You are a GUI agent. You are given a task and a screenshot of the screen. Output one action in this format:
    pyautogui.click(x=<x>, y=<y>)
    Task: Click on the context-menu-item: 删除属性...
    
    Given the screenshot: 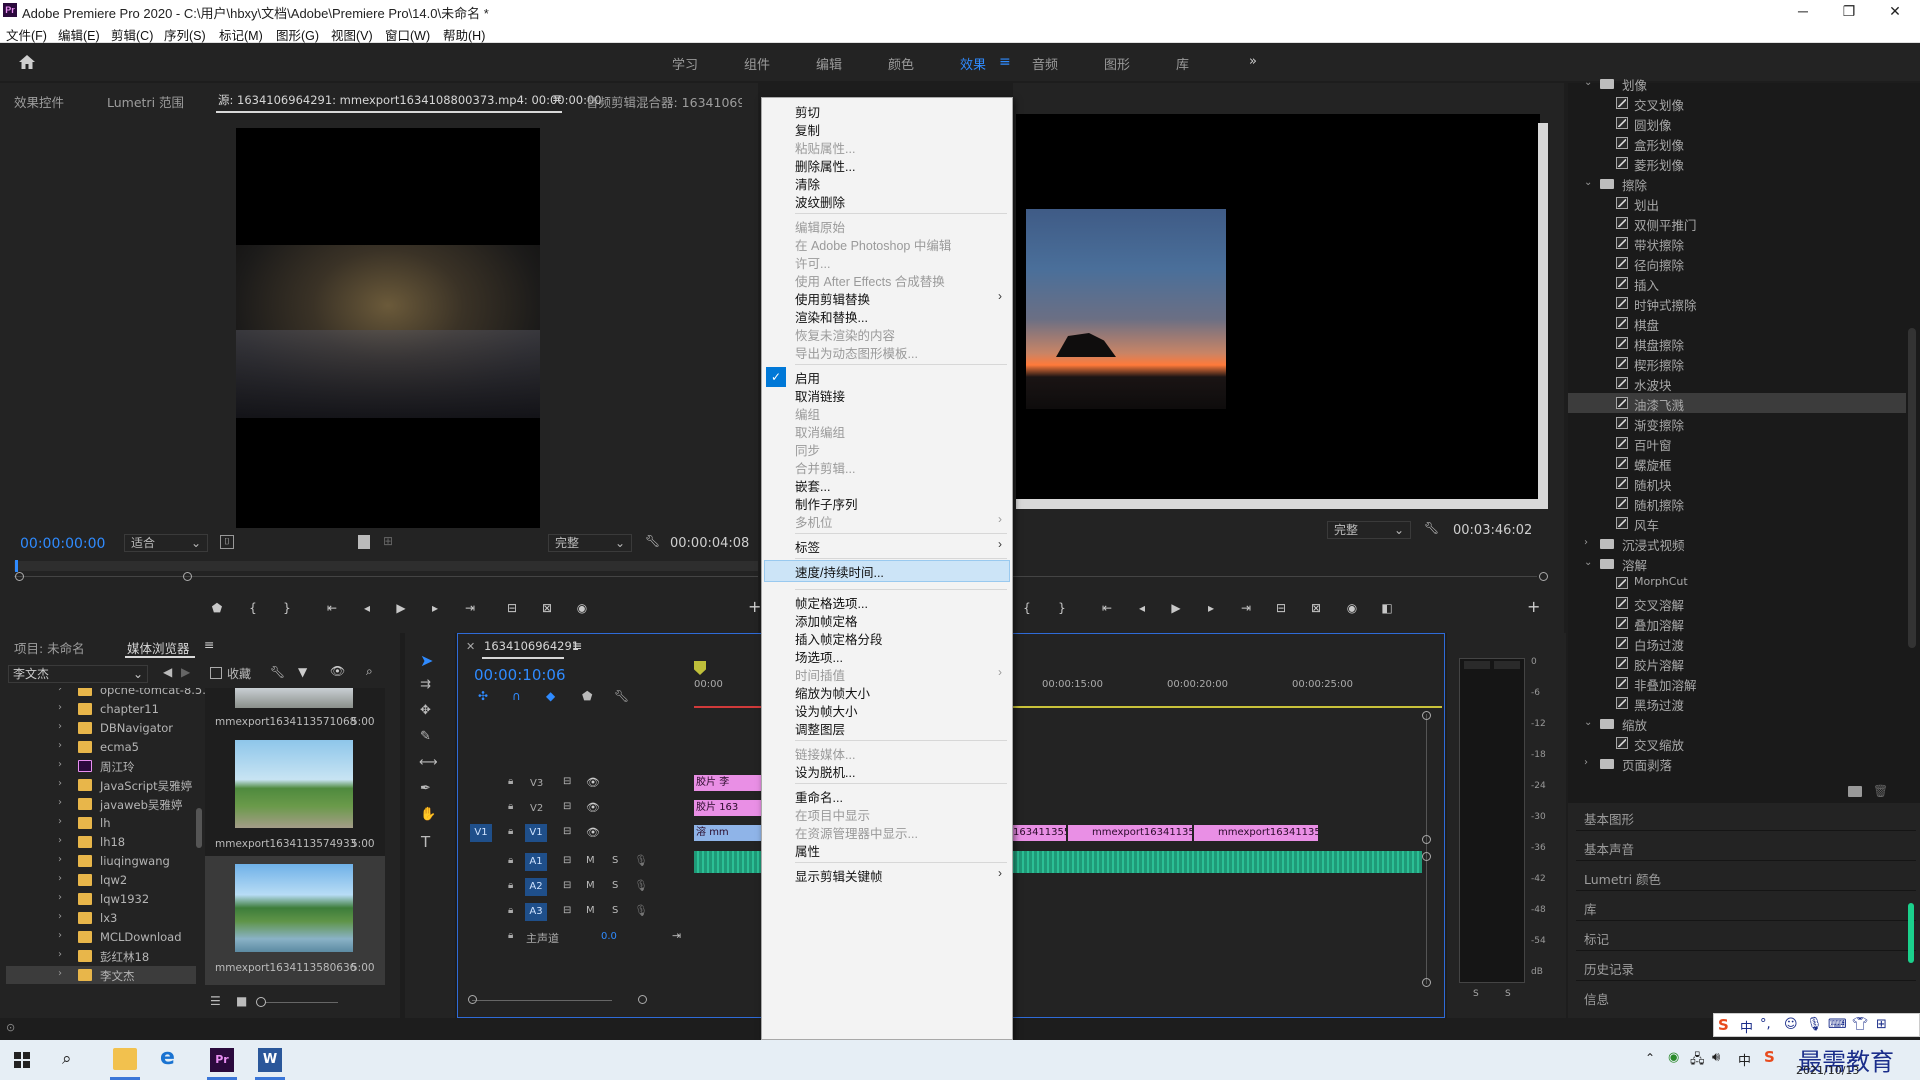 What is the action you would take?
    pyautogui.click(x=825, y=165)
    